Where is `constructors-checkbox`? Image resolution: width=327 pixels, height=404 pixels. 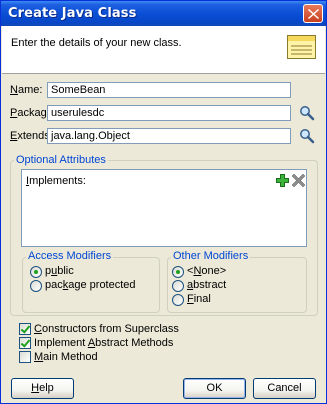
constructors-checkbox is located at coordinates (25, 329).